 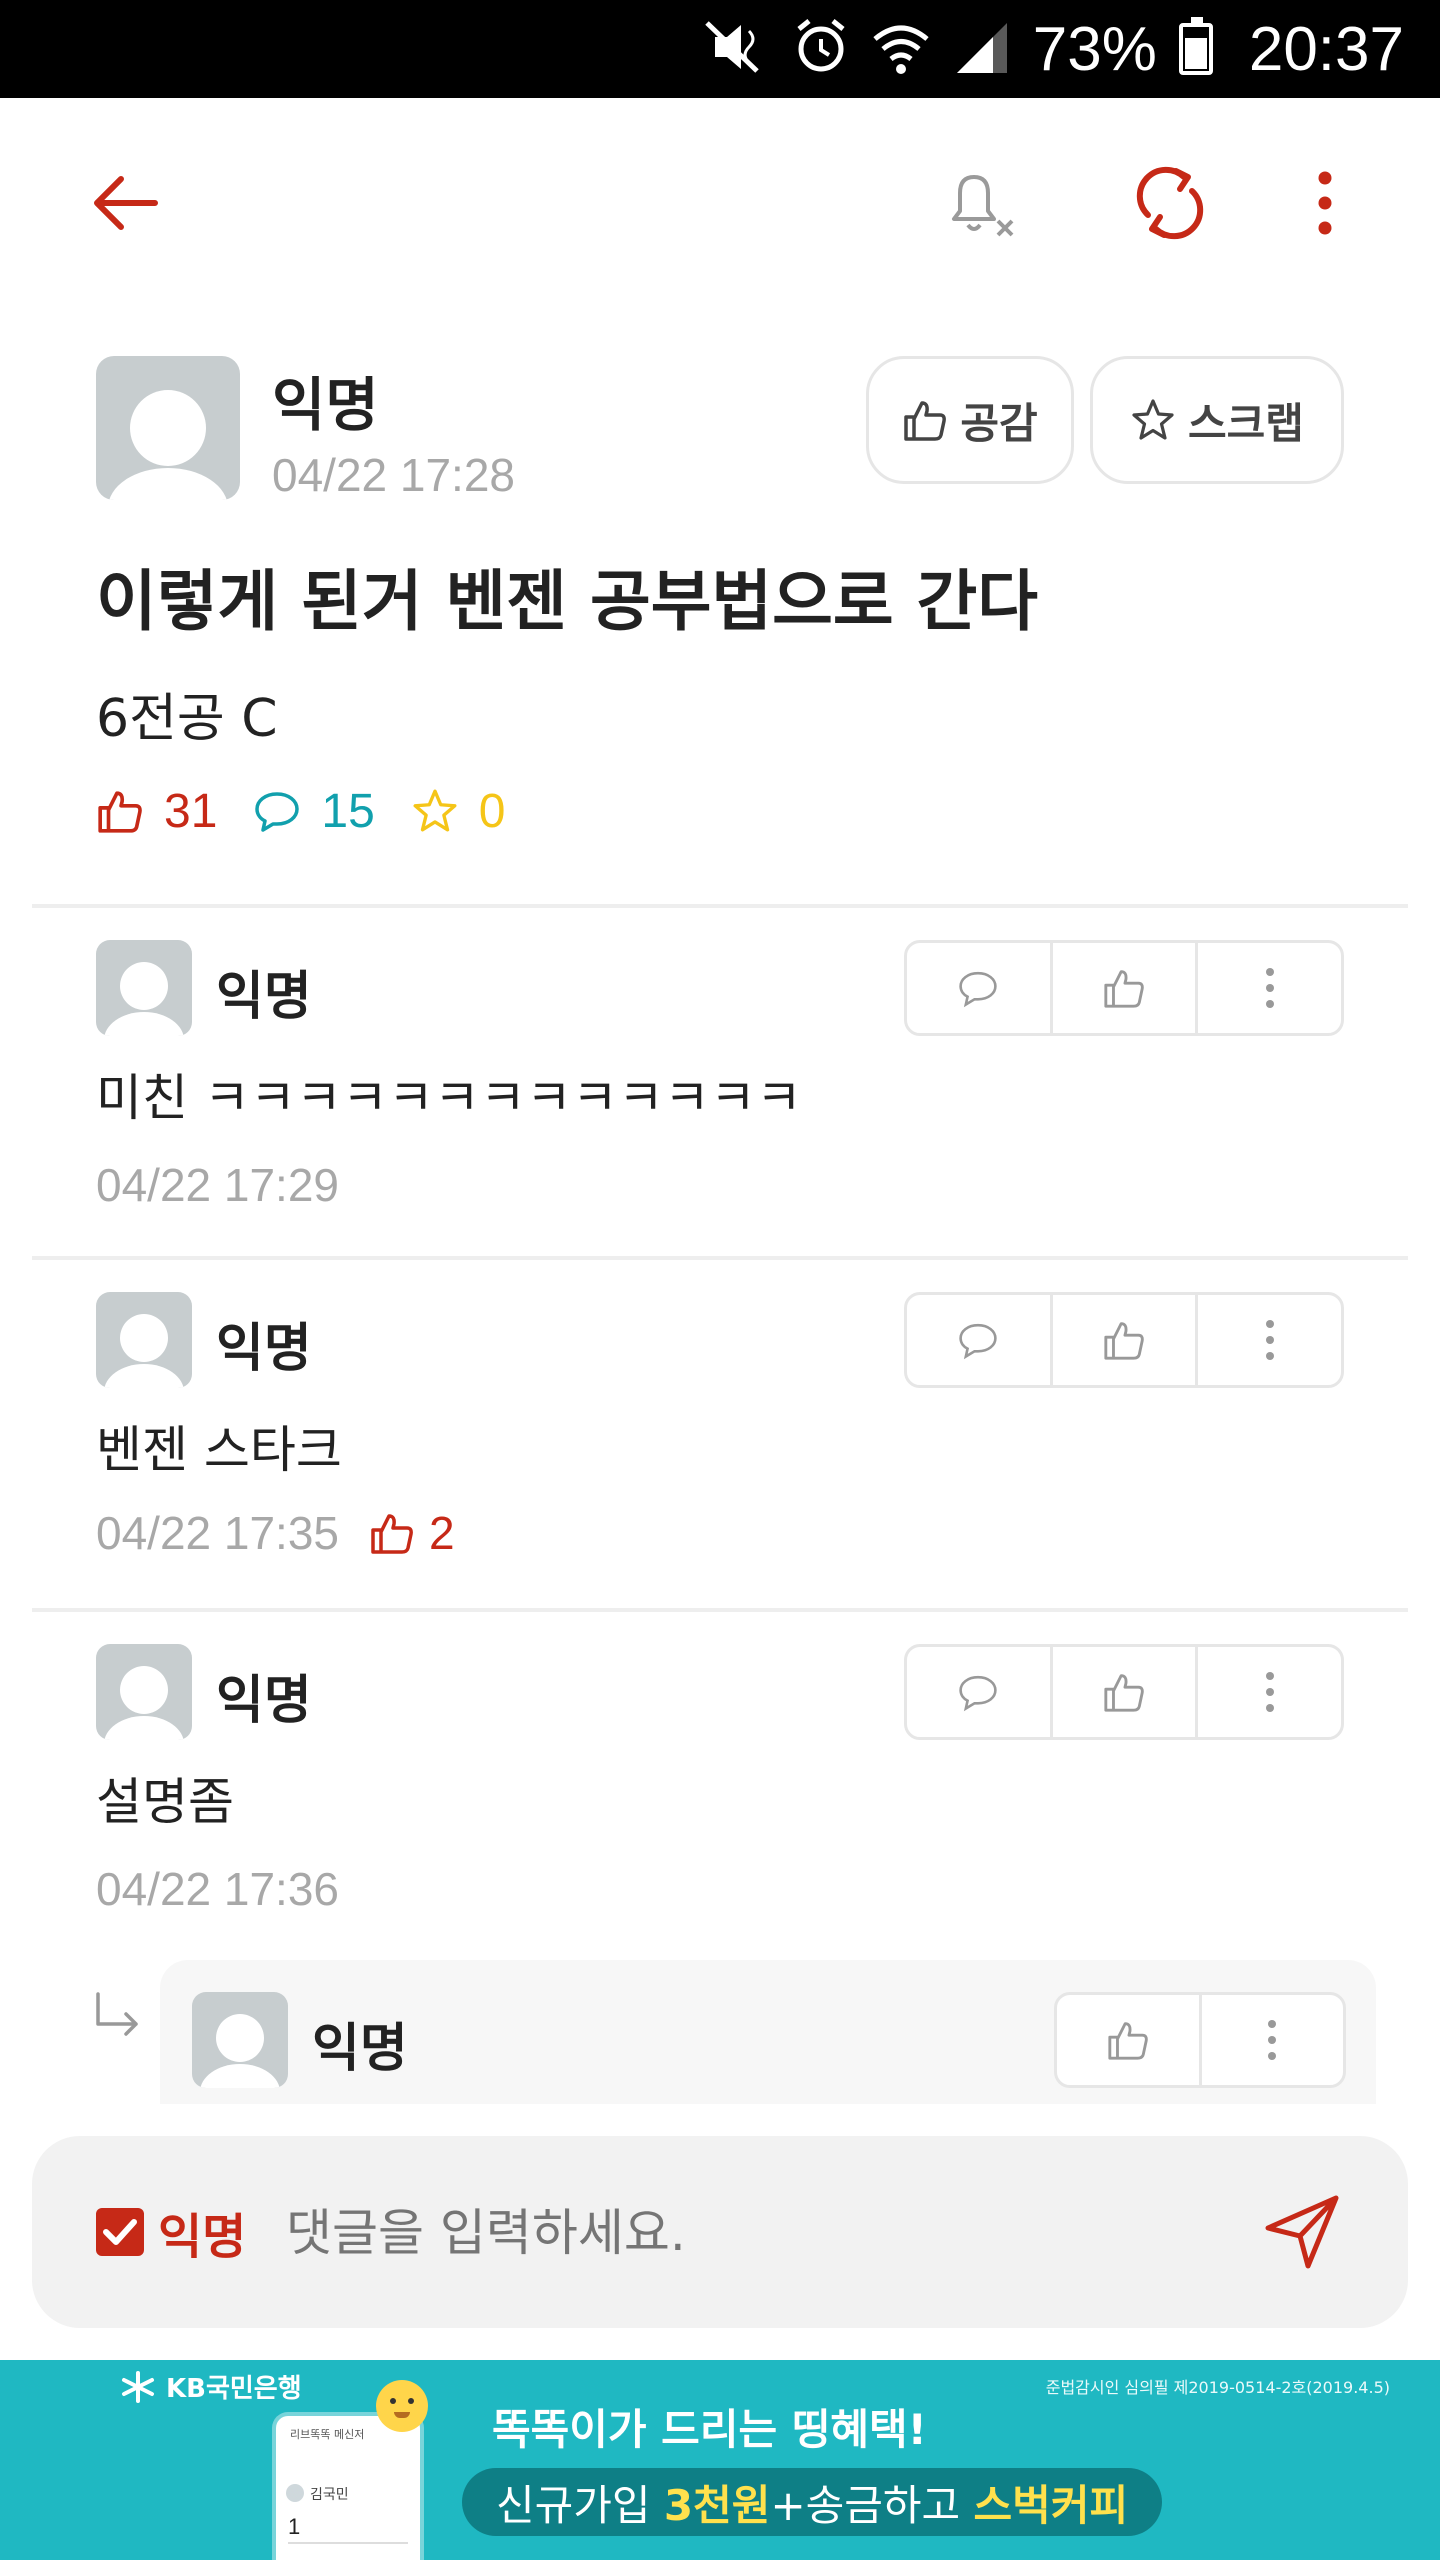 I want to click on post-comment-count: 15, so click(x=348, y=811).